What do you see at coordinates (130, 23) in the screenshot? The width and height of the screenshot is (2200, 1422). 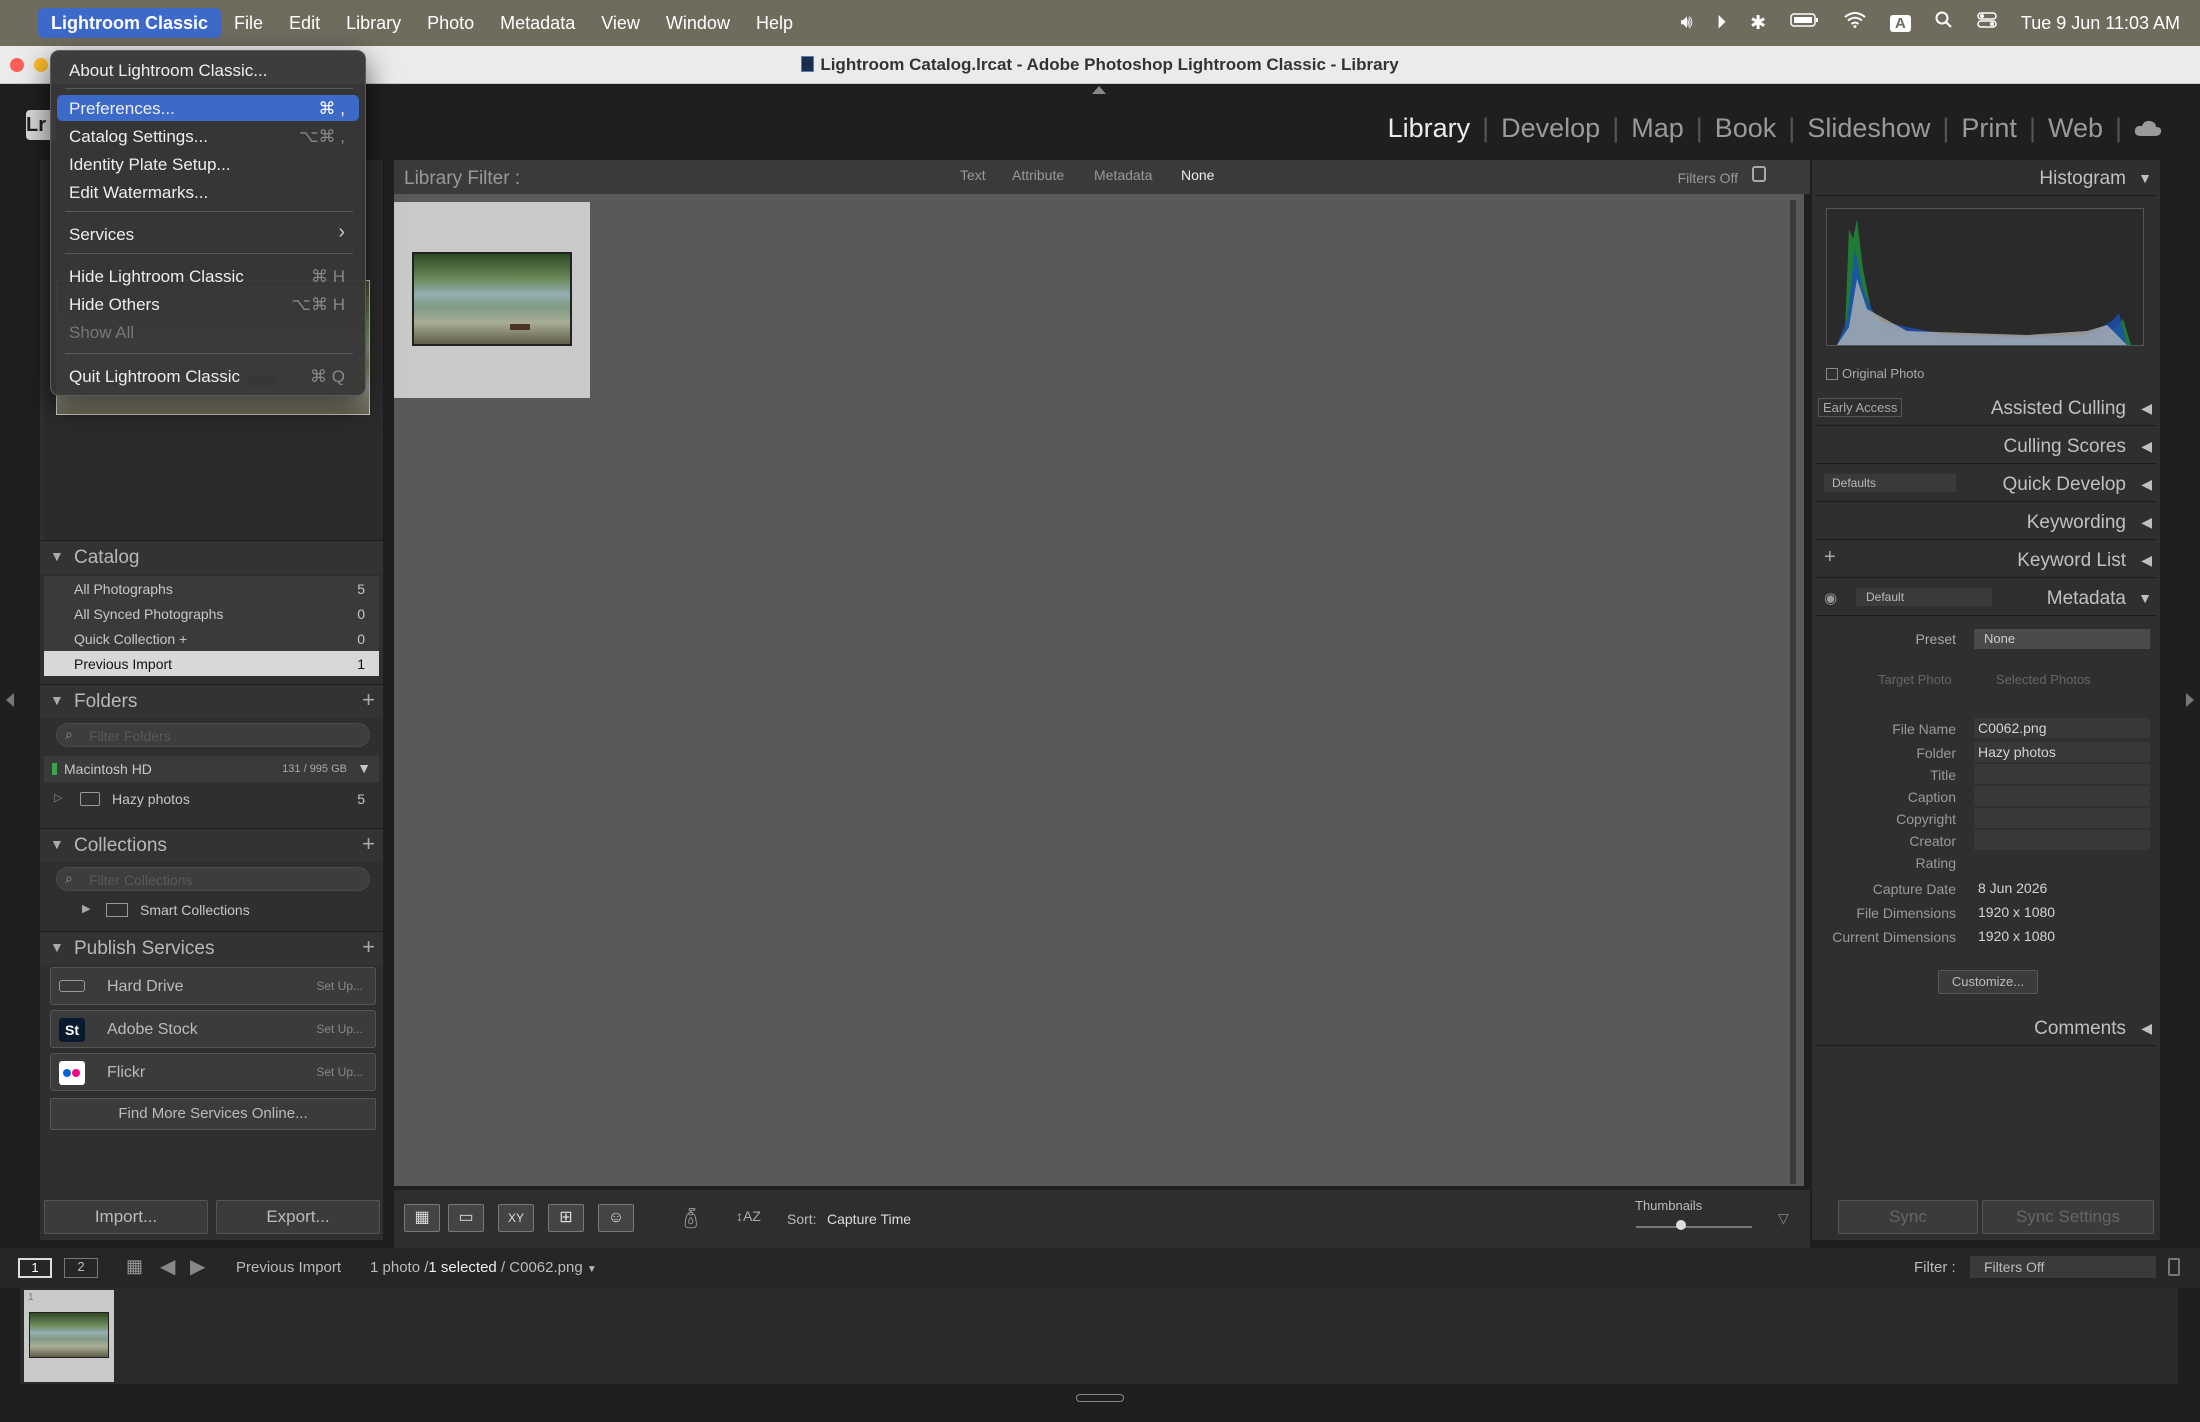 I see `menu-lightroom-classic: Lightroom Classic` at bounding box center [130, 23].